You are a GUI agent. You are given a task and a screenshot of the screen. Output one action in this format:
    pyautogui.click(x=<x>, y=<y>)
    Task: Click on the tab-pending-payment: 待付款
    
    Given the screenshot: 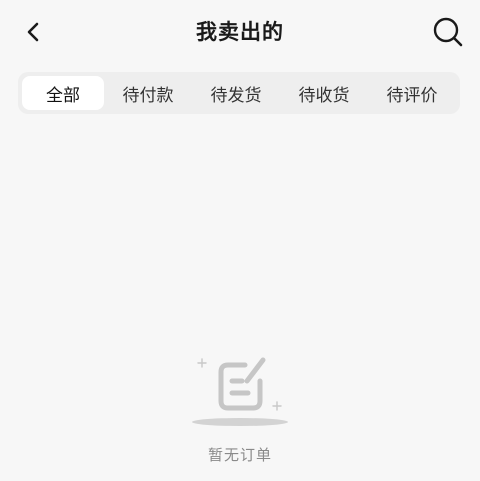 What is the action you would take?
    pyautogui.click(x=148, y=93)
    